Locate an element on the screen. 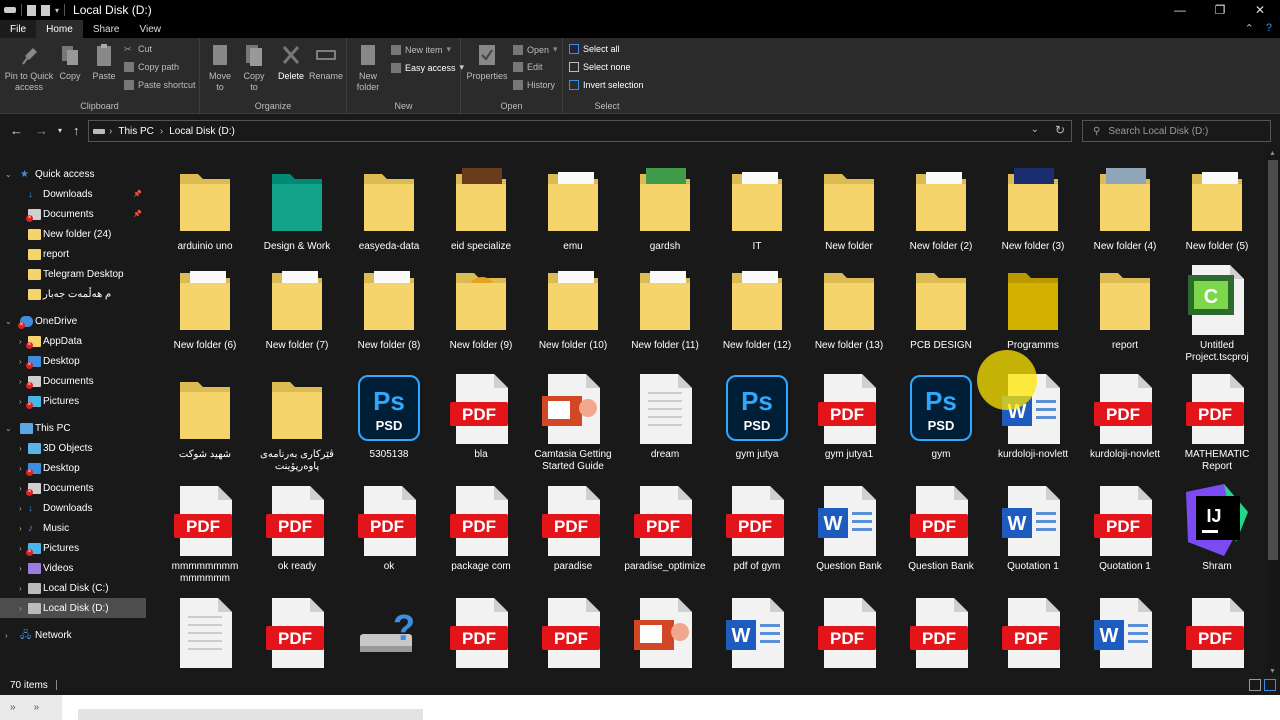 The width and height of the screenshot is (1280, 720). recent-locations-button: ▾ is located at coordinates (60, 130).